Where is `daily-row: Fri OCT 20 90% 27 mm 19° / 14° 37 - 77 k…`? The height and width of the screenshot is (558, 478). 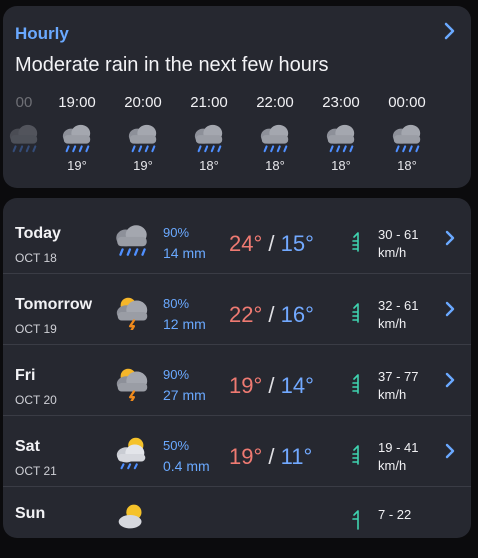 daily-row: Fri OCT 20 90% 27 mm 19° / 14° 37 - 77 k… is located at coordinates (237, 380).